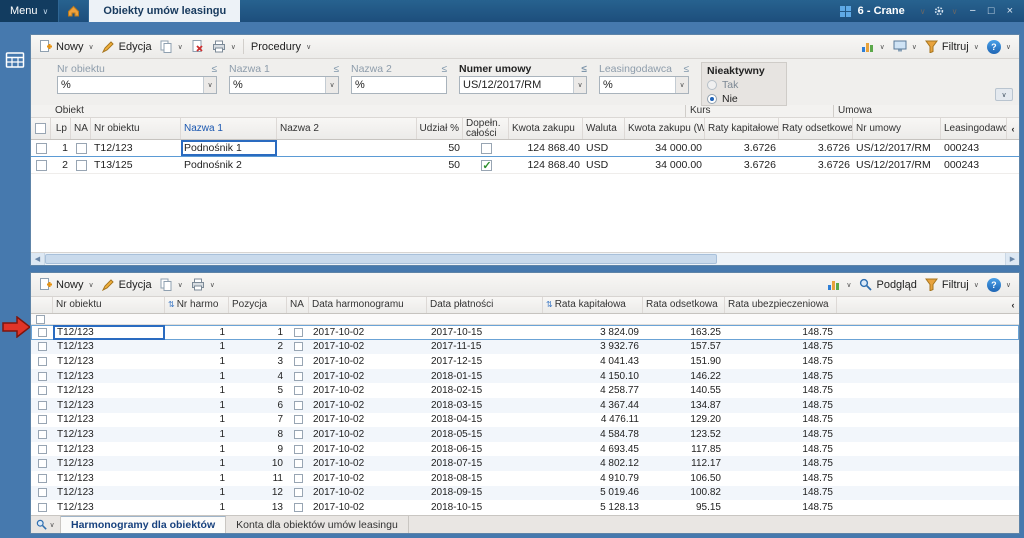  Describe the element at coordinates (229, 165) in the screenshot. I see `grid-cell: Podnośnik 2` at that location.